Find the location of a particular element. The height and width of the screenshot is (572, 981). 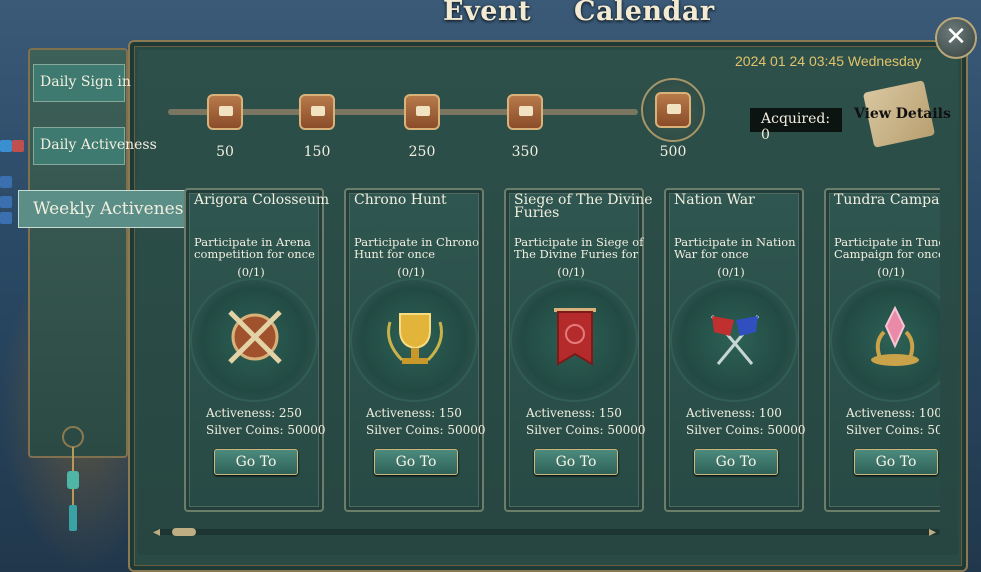

scroll-left-icon: ◂ is located at coordinates (156, 532).